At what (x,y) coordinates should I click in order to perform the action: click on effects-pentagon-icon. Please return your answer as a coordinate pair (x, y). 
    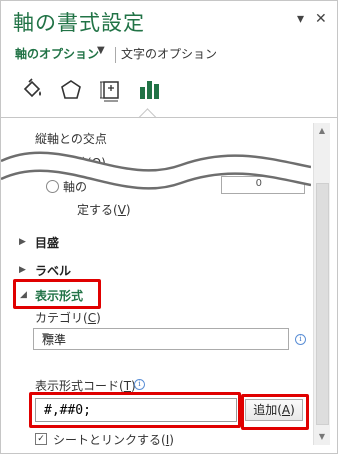
    Looking at the image, I should click on (71, 90).